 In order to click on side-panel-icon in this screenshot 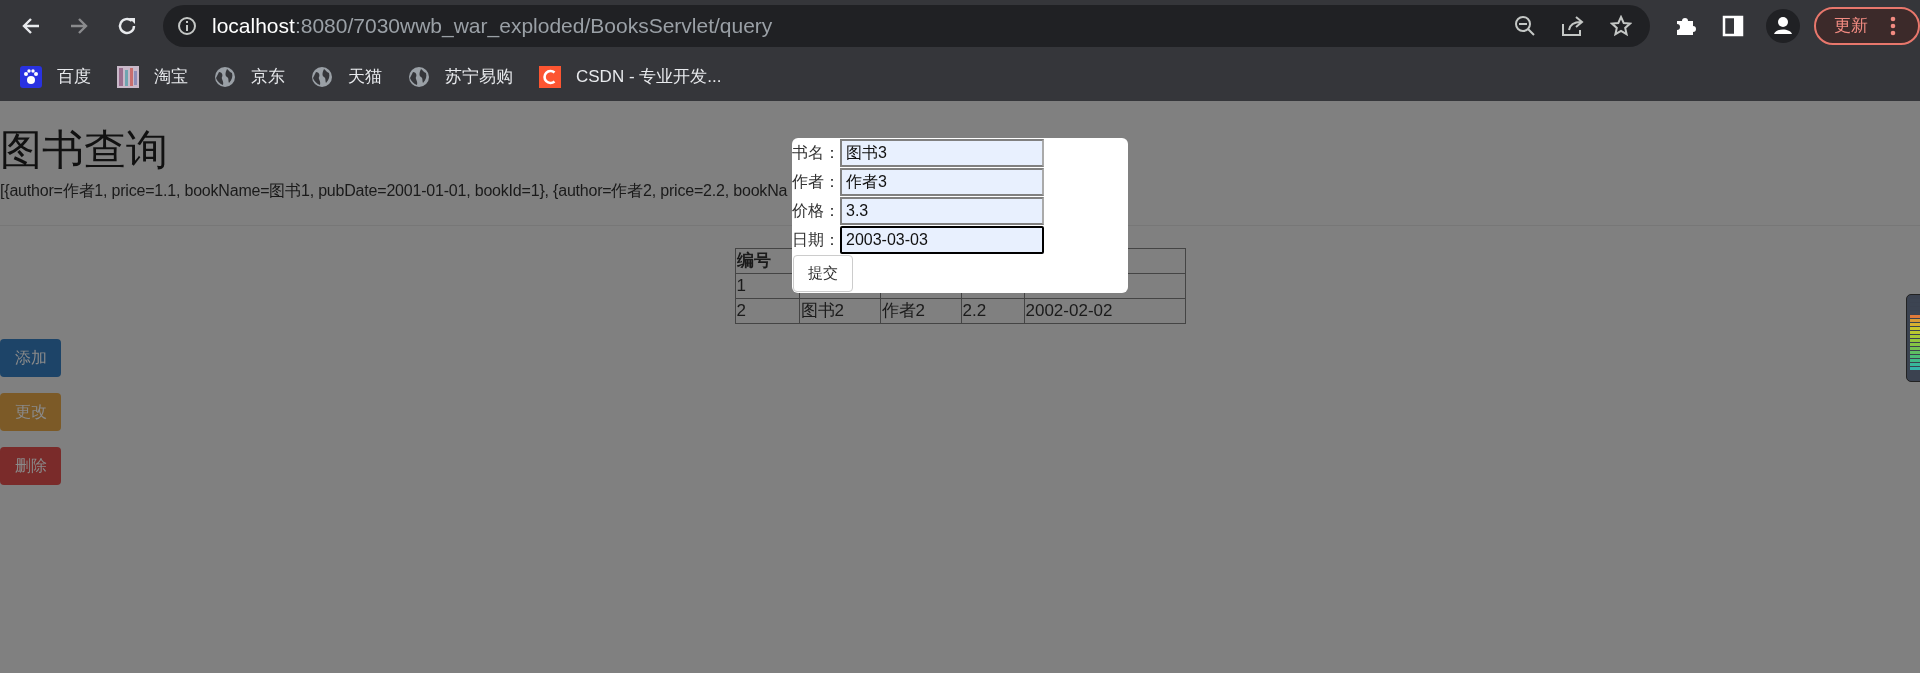, I will do `click(1733, 26)`.